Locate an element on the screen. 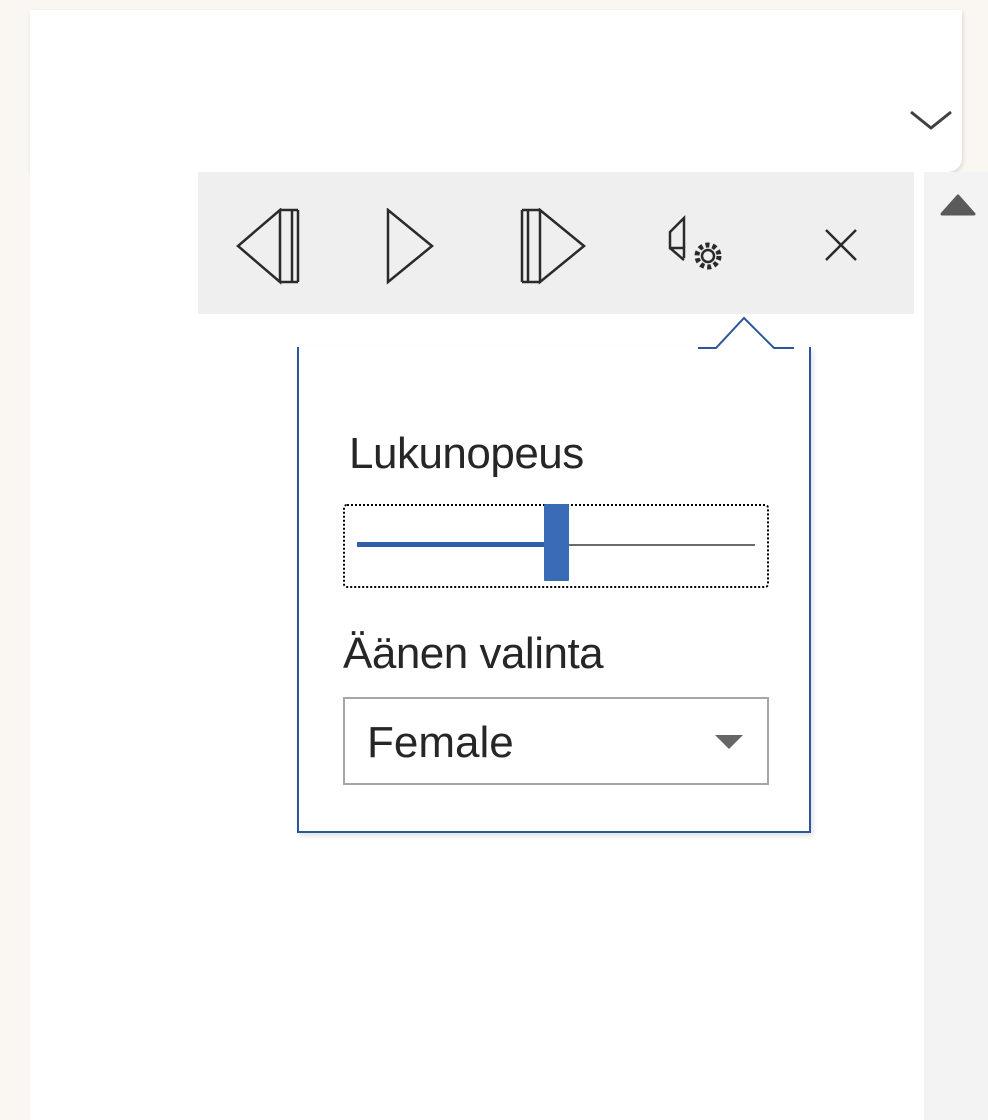  ribbon-collapse-button is located at coordinates (931, 126).